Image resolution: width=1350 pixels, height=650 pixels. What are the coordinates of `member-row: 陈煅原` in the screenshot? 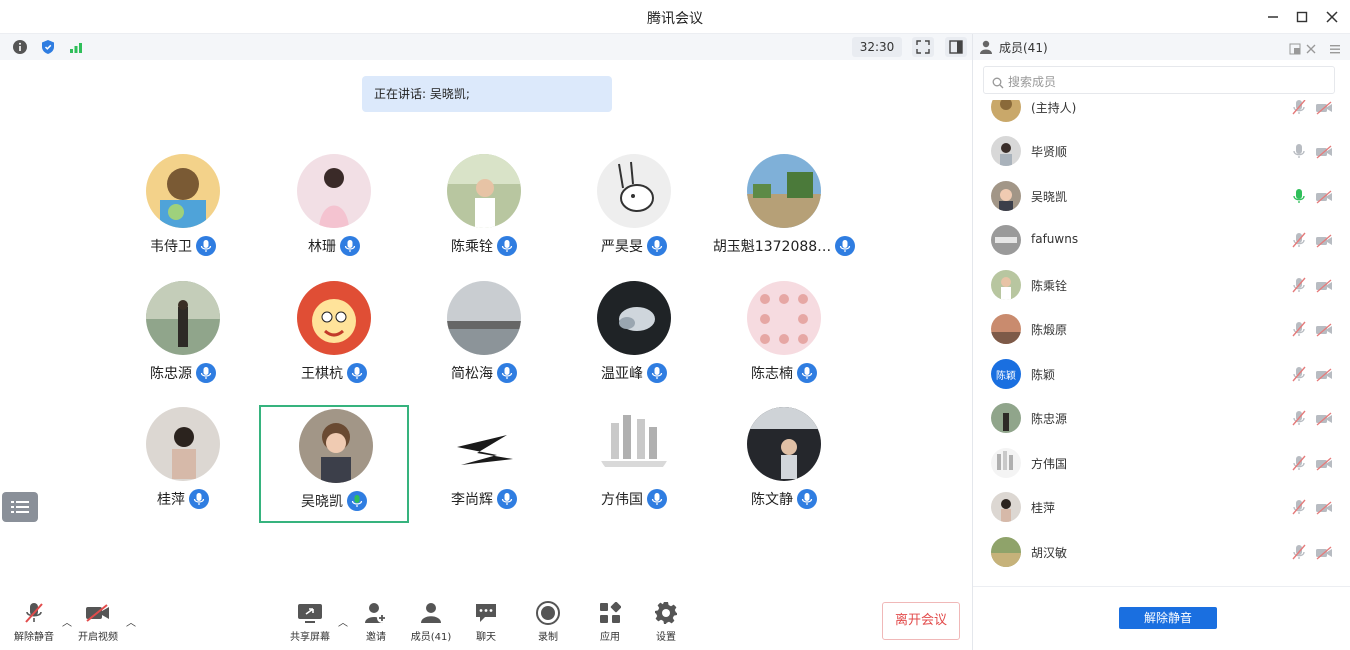 It's located at (1161, 330).